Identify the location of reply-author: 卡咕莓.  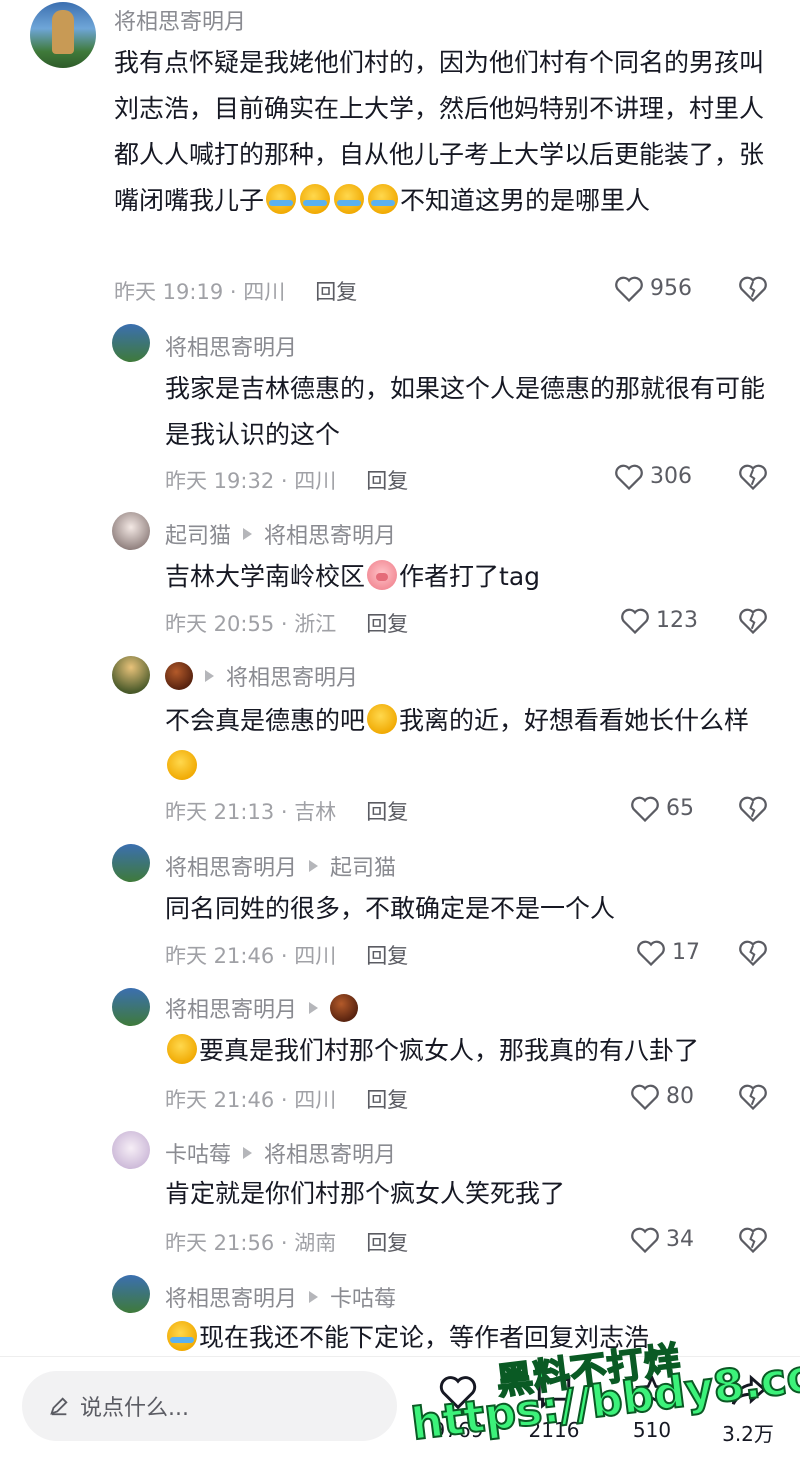
(198, 1153).